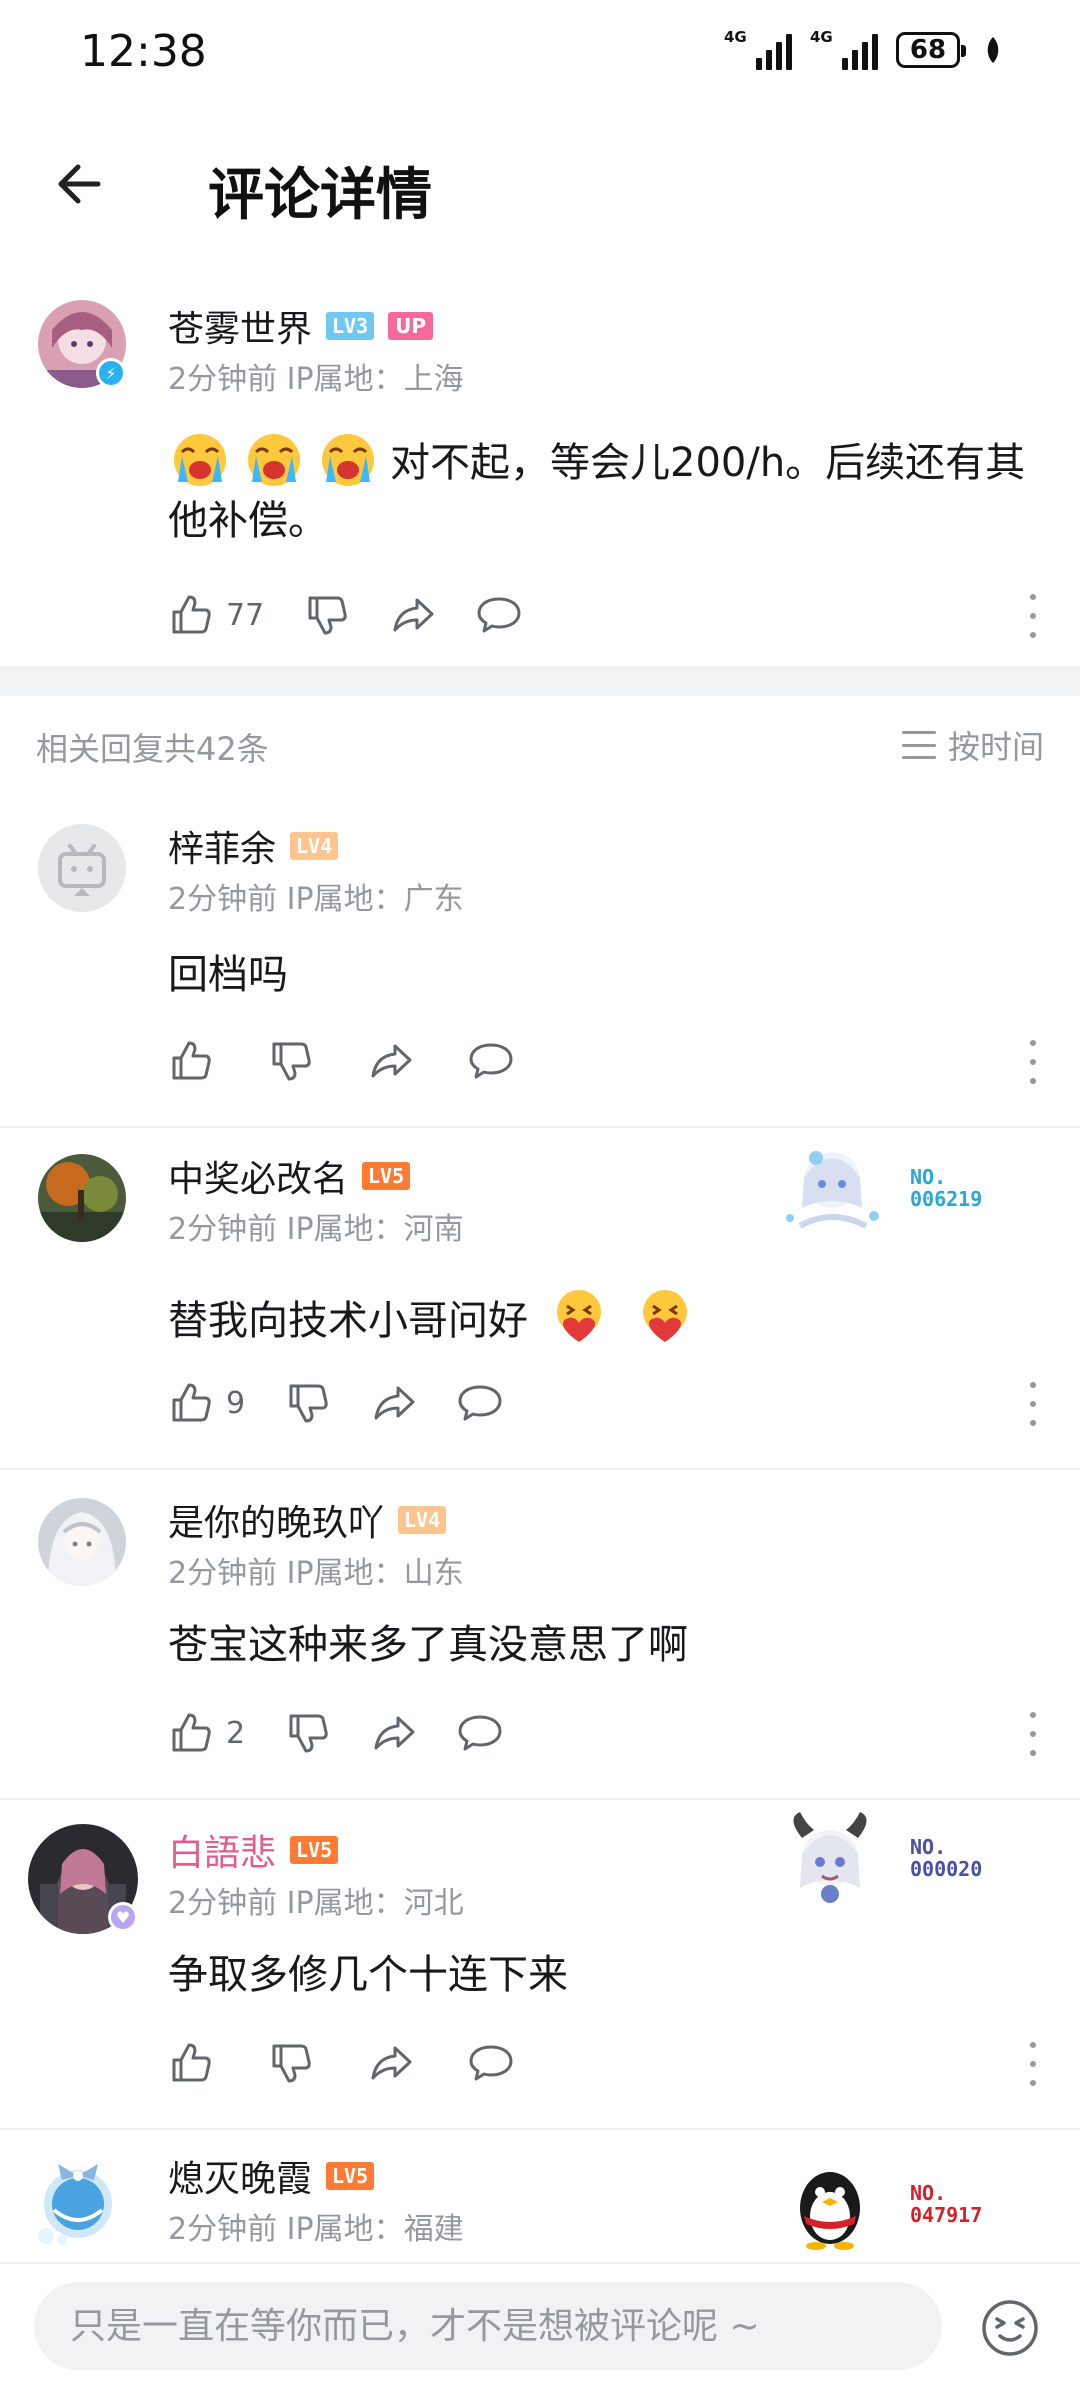 Image resolution: width=1080 pixels, height=2390 pixels. I want to click on sort-icon, so click(918, 745).